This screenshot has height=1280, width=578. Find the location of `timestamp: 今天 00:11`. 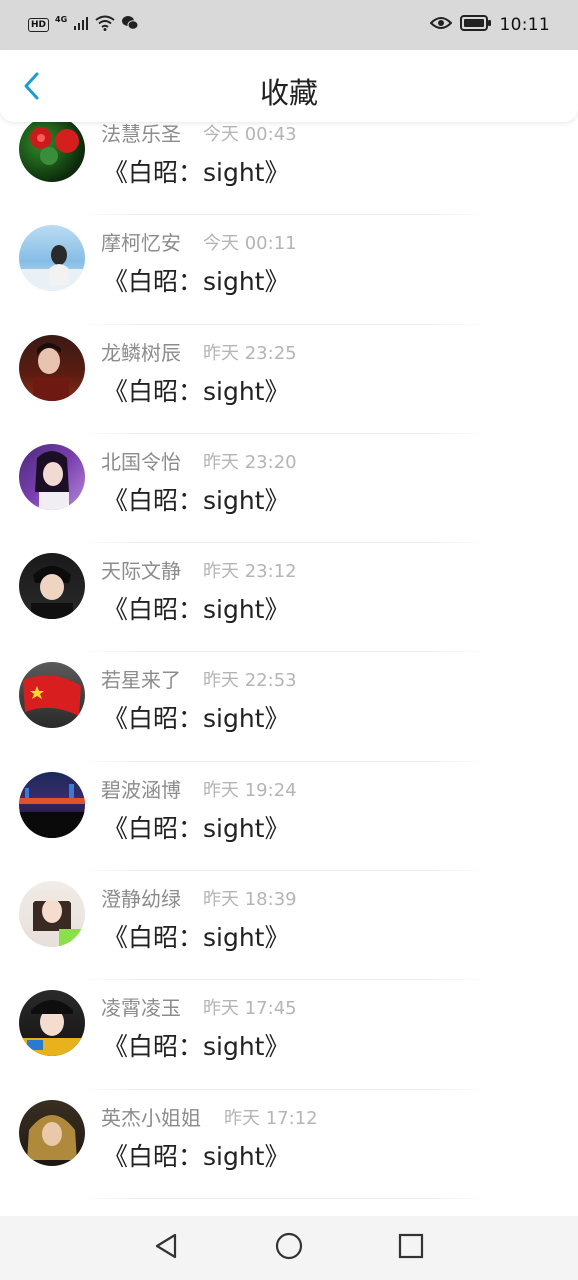

timestamp: 今天 00:11 is located at coordinates (250, 244).